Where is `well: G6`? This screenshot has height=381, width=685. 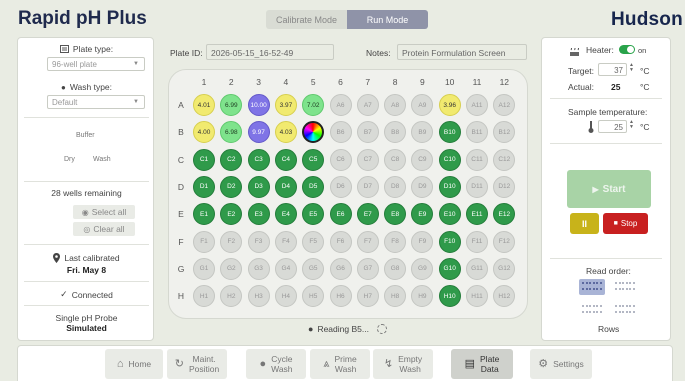 well: G6 is located at coordinates (340, 268).